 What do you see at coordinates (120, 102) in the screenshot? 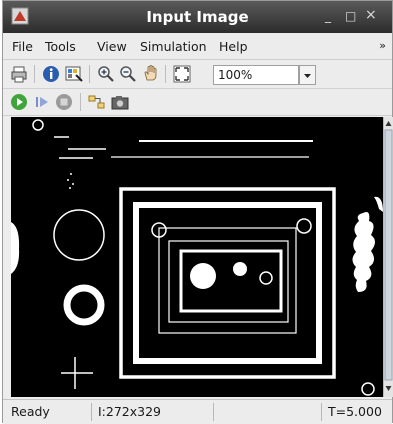
I see `snapshot-icon` at bounding box center [120, 102].